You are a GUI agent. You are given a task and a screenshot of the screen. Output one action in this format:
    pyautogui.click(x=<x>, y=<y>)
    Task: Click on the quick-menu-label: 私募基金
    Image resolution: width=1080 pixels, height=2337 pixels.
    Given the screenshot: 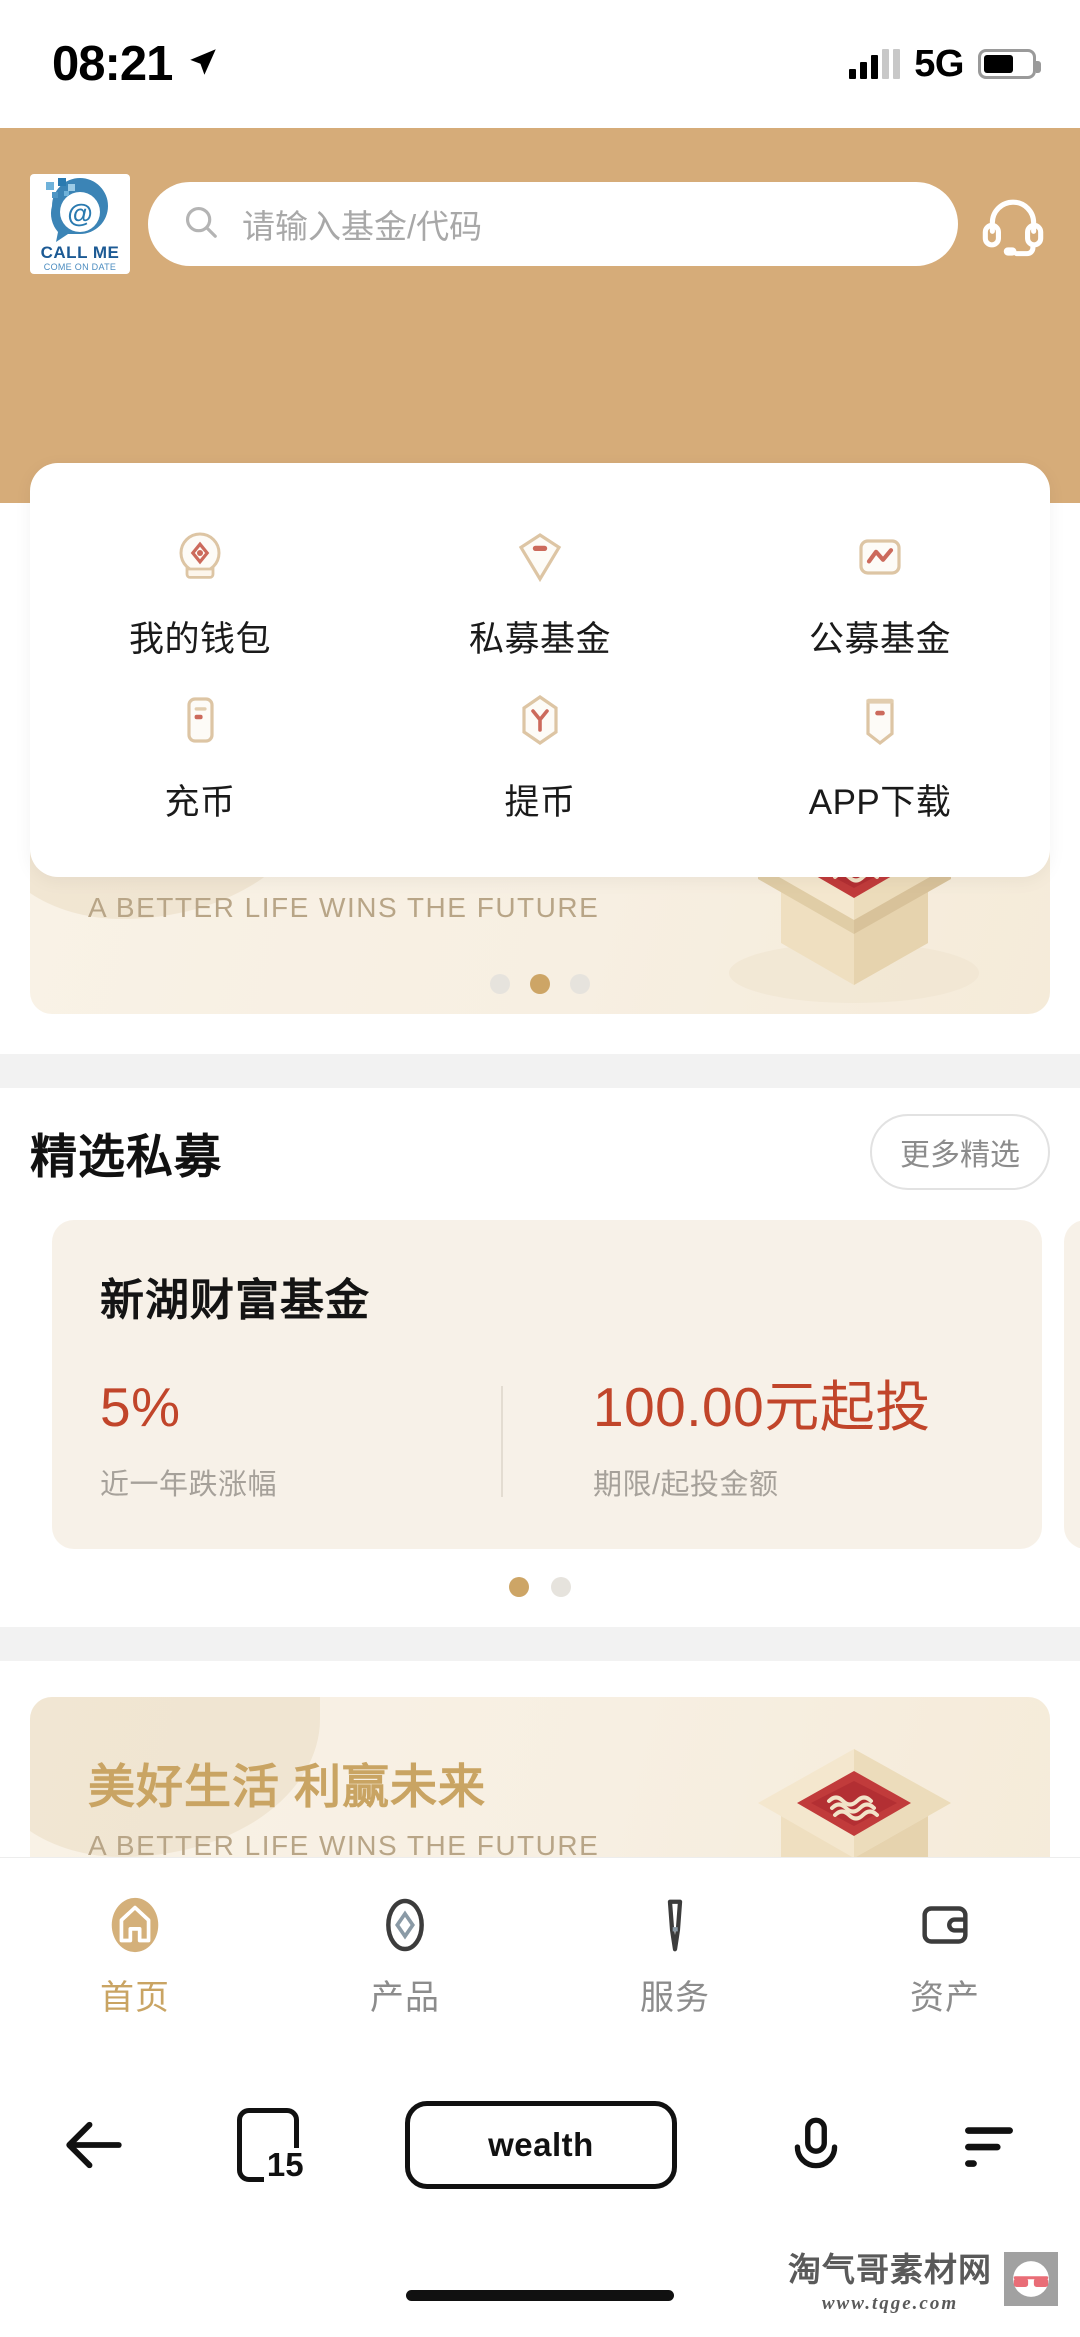 What is the action you would take?
    pyautogui.click(x=539, y=639)
    